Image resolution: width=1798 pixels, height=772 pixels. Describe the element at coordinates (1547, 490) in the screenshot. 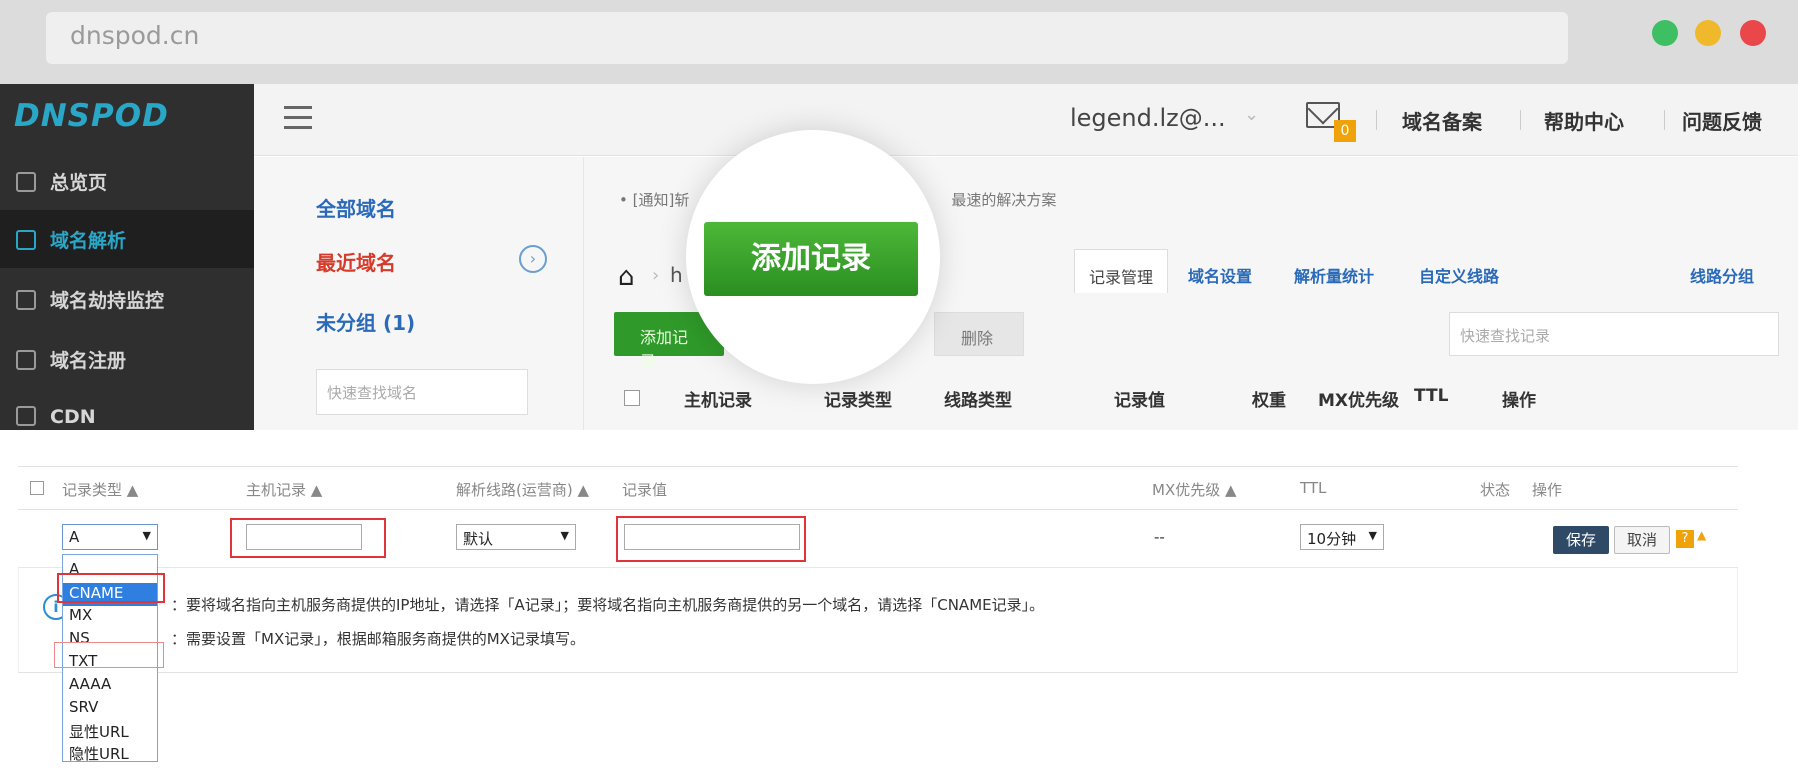

I see `col-operations: 操作` at that location.